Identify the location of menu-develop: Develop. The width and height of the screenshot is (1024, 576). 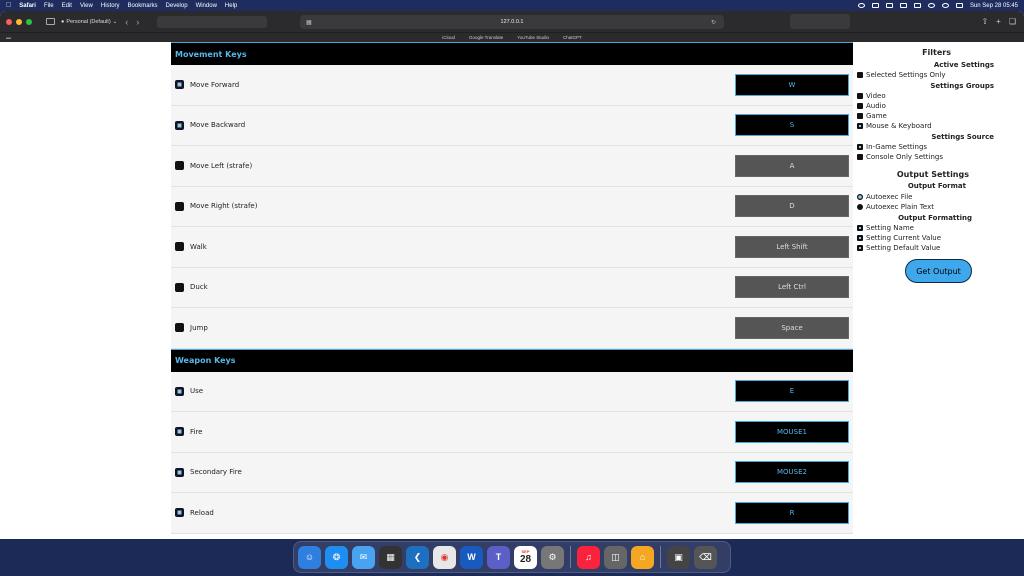
(177, 6).